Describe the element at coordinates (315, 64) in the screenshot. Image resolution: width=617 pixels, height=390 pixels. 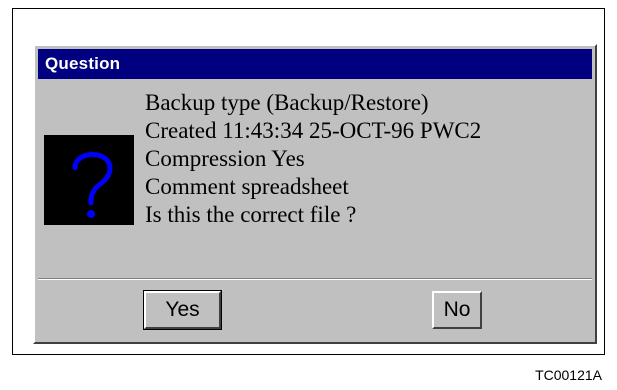
I see `dialog-titlebar: Question` at that location.